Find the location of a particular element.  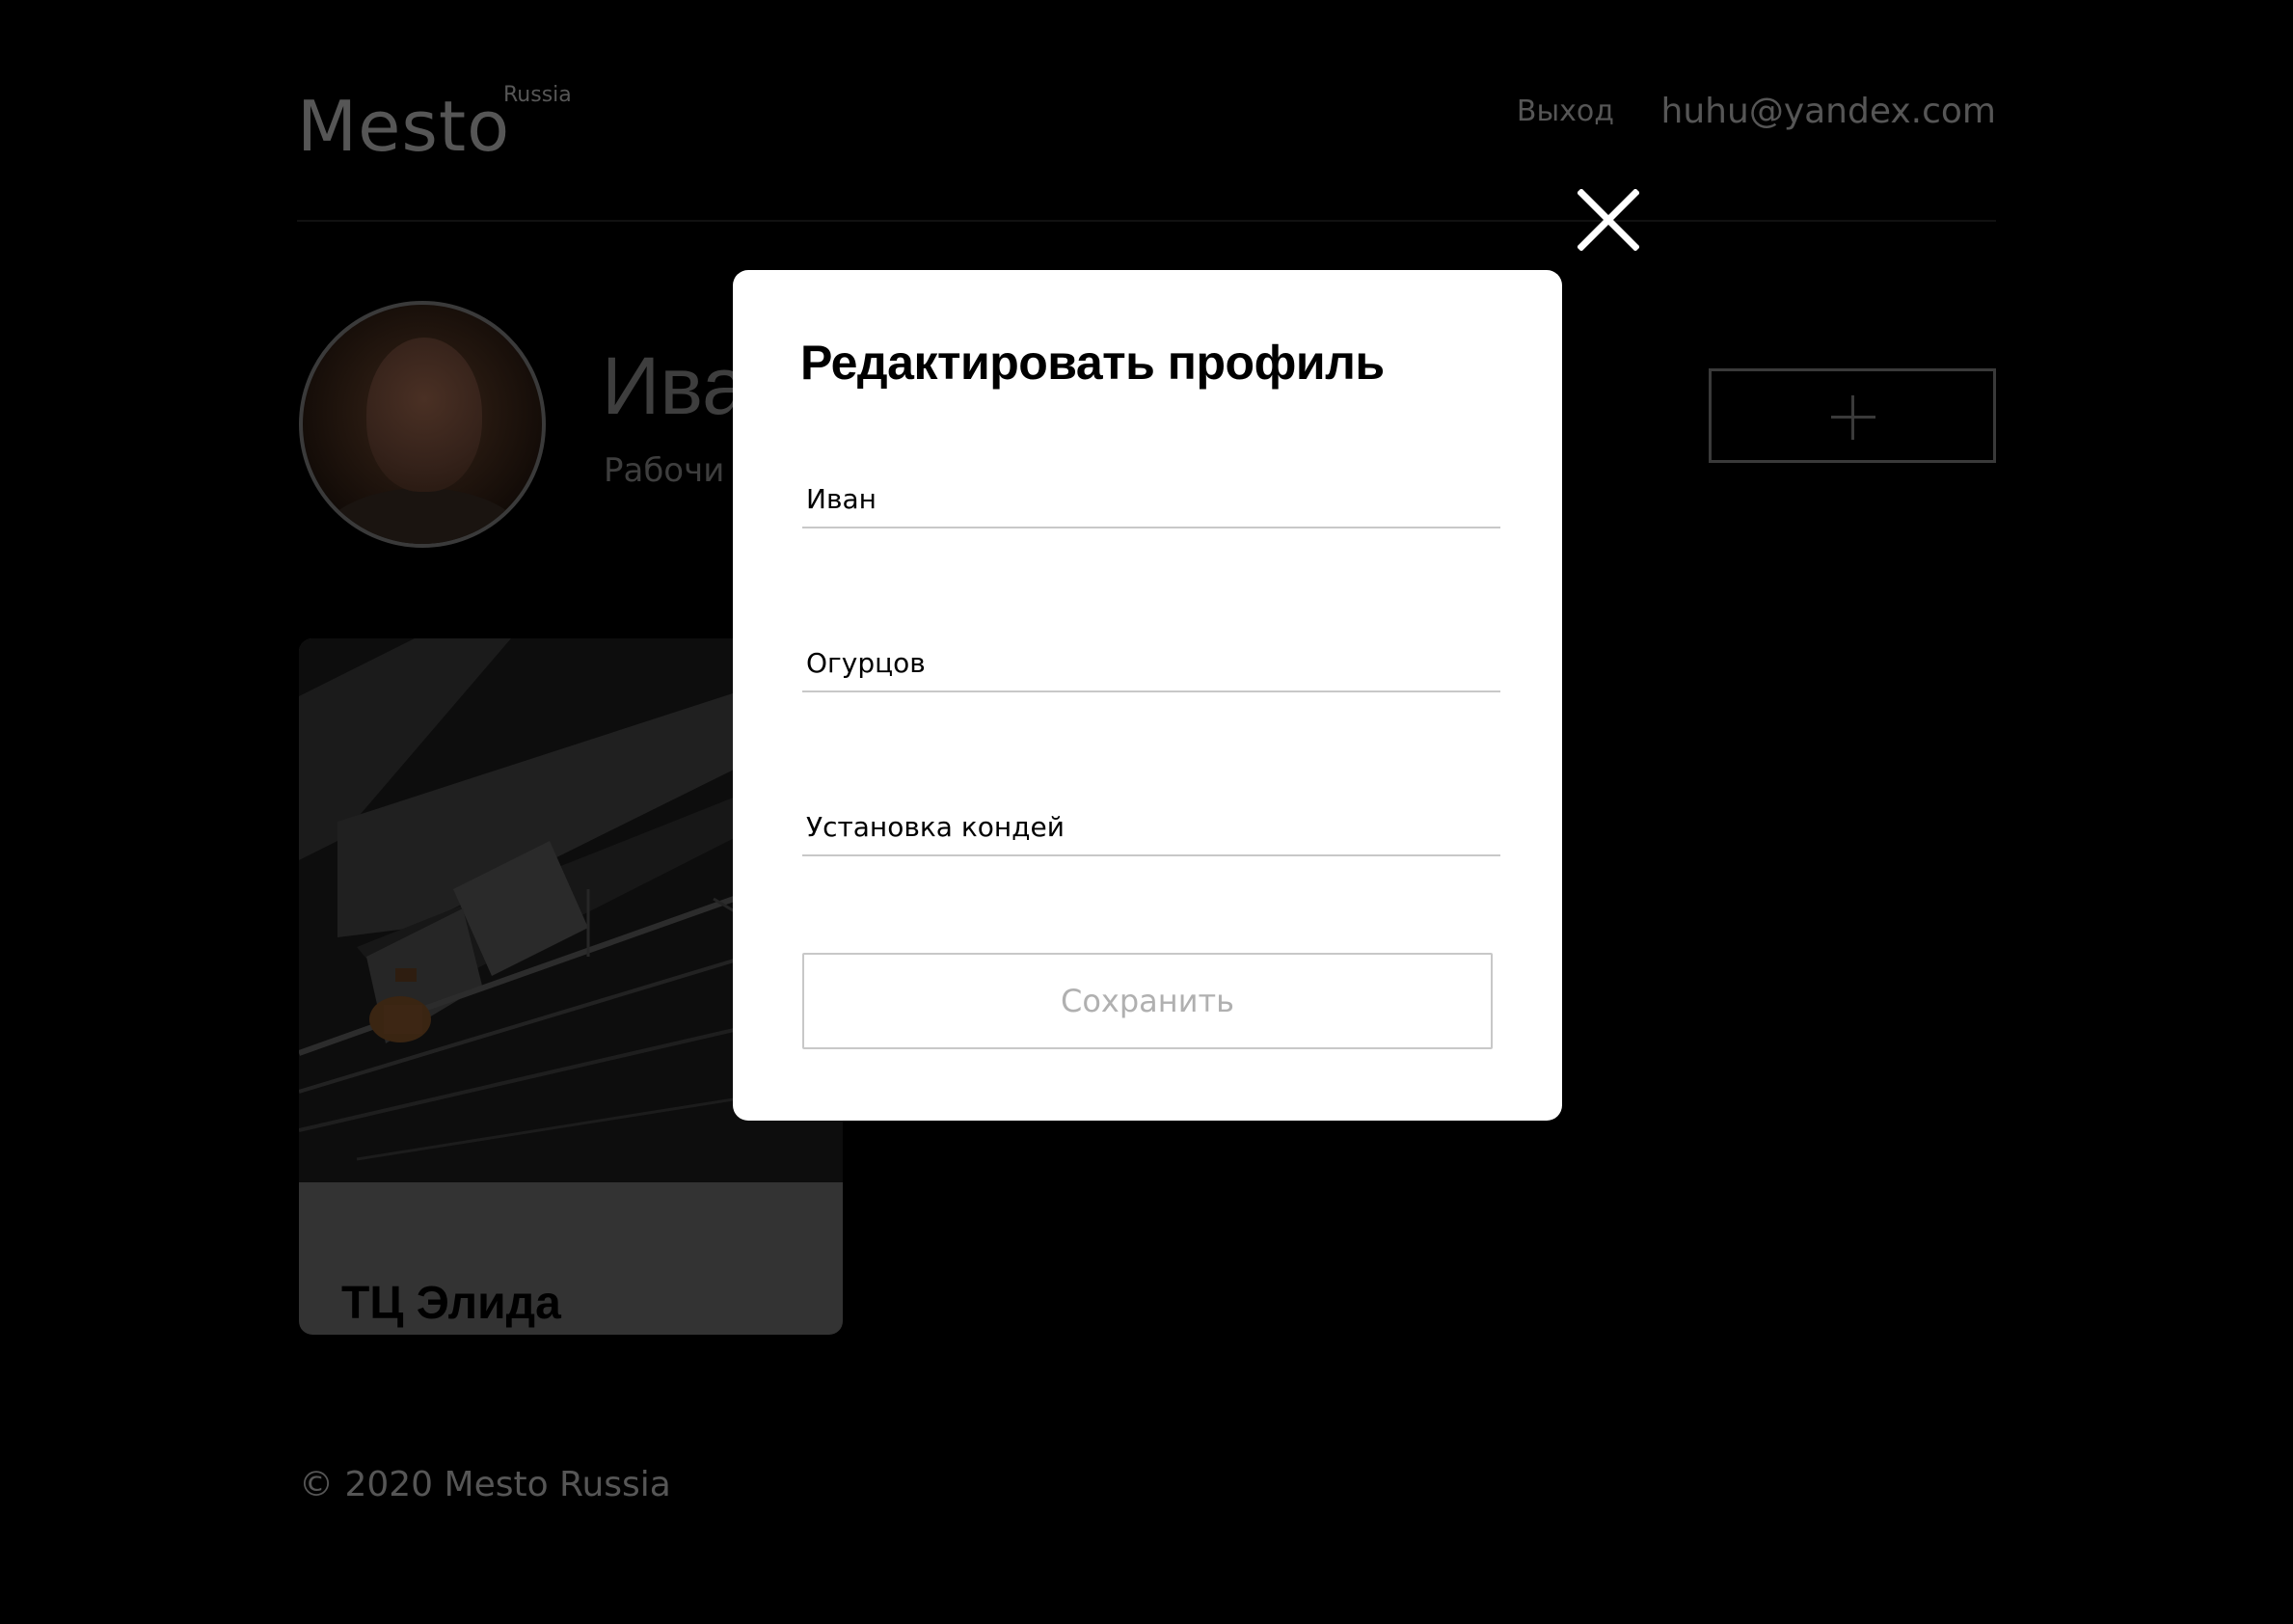

card-title: ТЦ Элида is located at coordinates (451, 1303).